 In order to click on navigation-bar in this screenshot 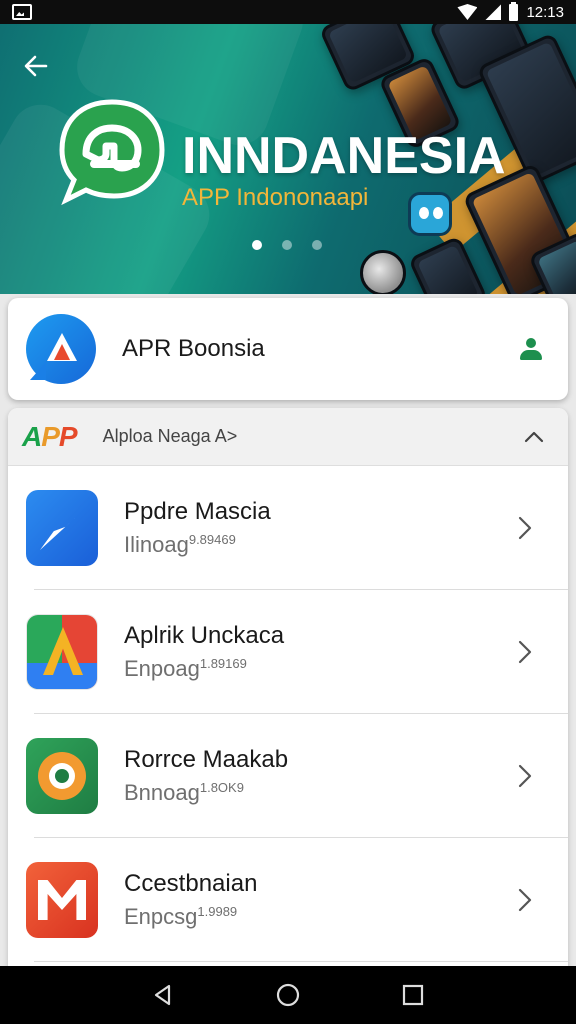, I will do `click(288, 995)`.